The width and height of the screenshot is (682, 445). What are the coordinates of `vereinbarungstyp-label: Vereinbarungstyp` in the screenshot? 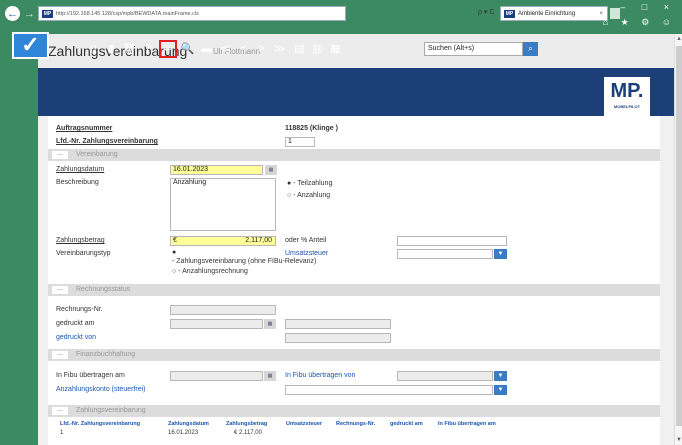 It's located at (83, 253).